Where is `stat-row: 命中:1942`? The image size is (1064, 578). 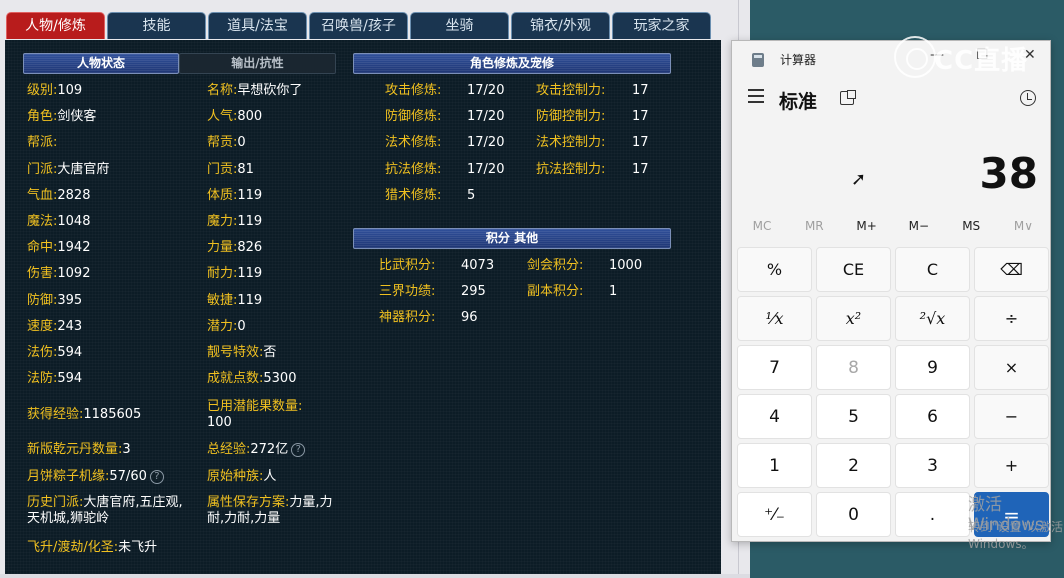
stat-row: 命中:1942 is located at coordinates (58, 248).